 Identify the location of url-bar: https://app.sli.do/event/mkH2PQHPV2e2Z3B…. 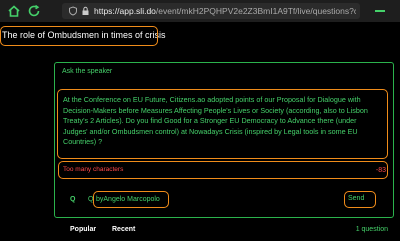
(211, 11).